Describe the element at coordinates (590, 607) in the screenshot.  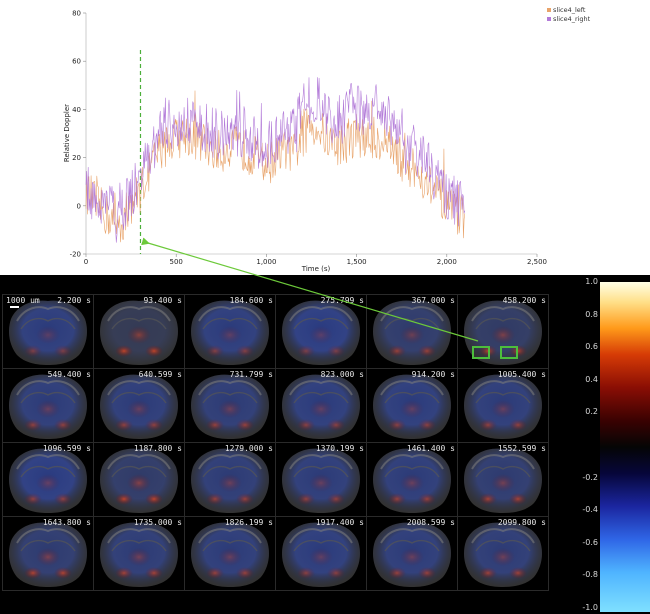
I see `colorbar-tick-label: -1.0` at that location.